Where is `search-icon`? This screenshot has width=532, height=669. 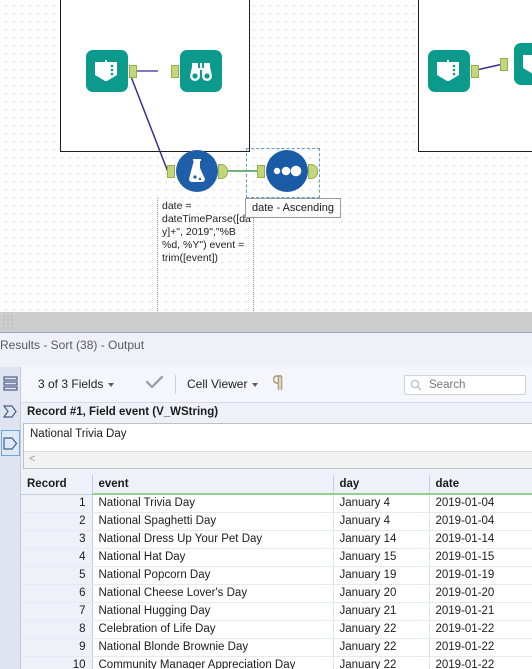 search-icon is located at coordinates (416, 385).